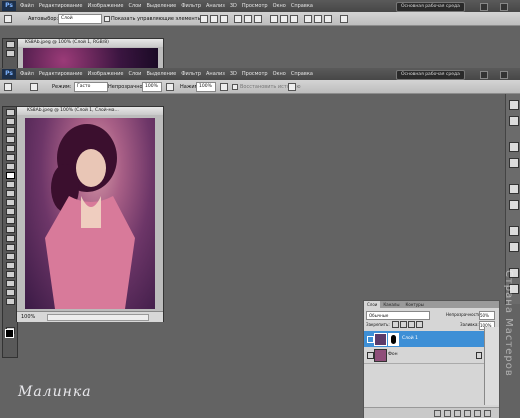  Describe the element at coordinates (206, 87) in the screenshot. I see `flow-input: 100%` at that location.